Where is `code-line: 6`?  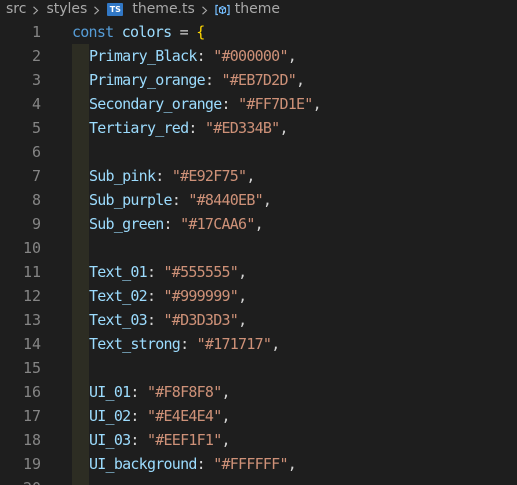
code-line: 6 is located at coordinates (258, 152).